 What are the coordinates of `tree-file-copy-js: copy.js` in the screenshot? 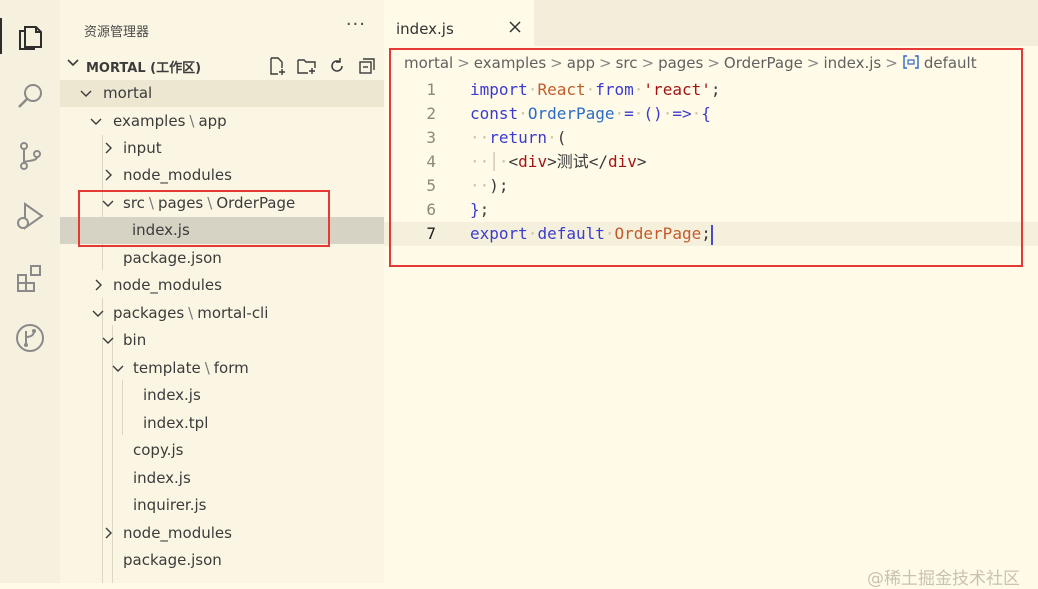 It's located at (222, 450).